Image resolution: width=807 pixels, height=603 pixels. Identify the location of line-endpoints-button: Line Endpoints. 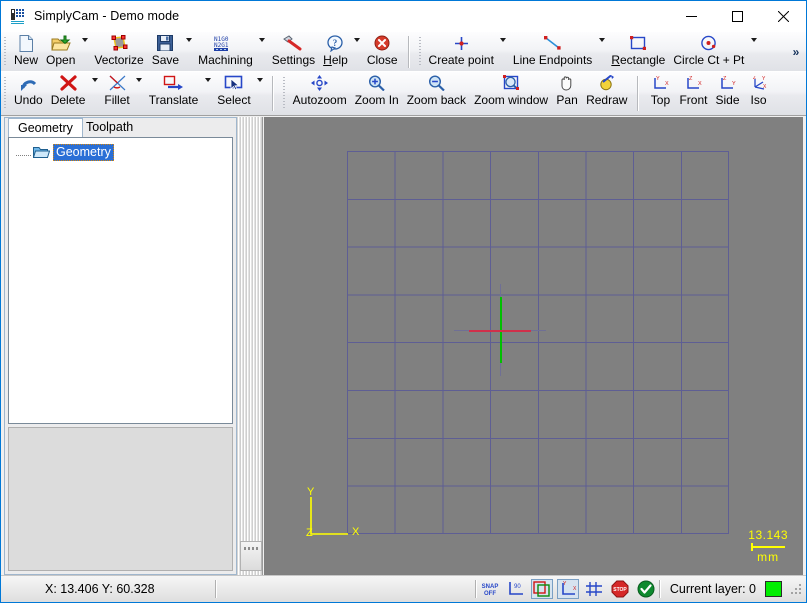
(552, 52).